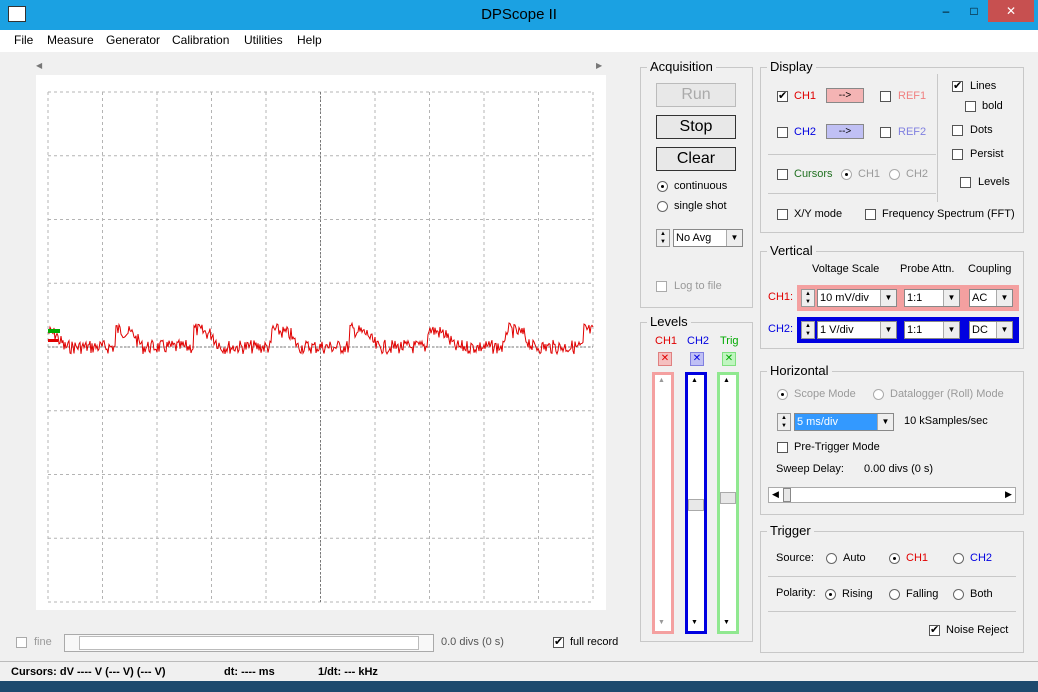 The height and width of the screenshot is (692, 1038). I want to click on ch2-level-reset-icon: ✕, so click(697, 359).